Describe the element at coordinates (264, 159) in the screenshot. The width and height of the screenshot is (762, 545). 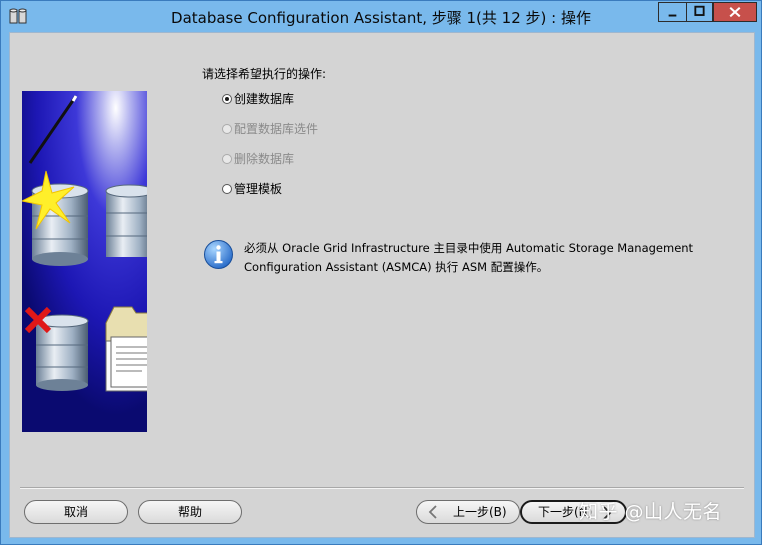
I see `option-delete-database-label: 删除数据库` at that location.